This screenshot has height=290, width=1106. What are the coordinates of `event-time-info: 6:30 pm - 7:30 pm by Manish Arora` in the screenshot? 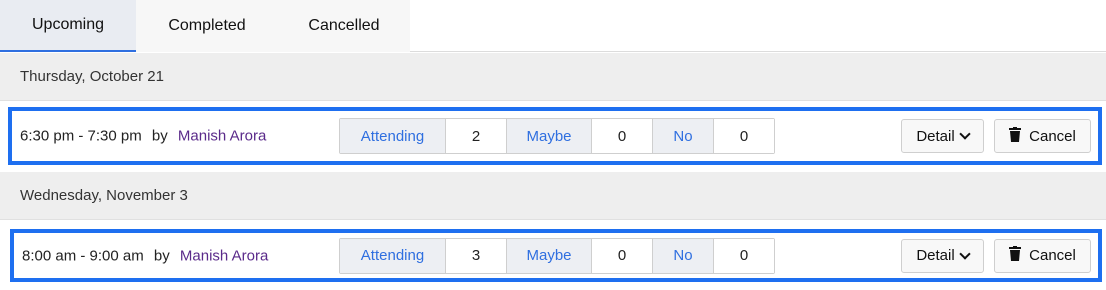 It's located at (143, 136).